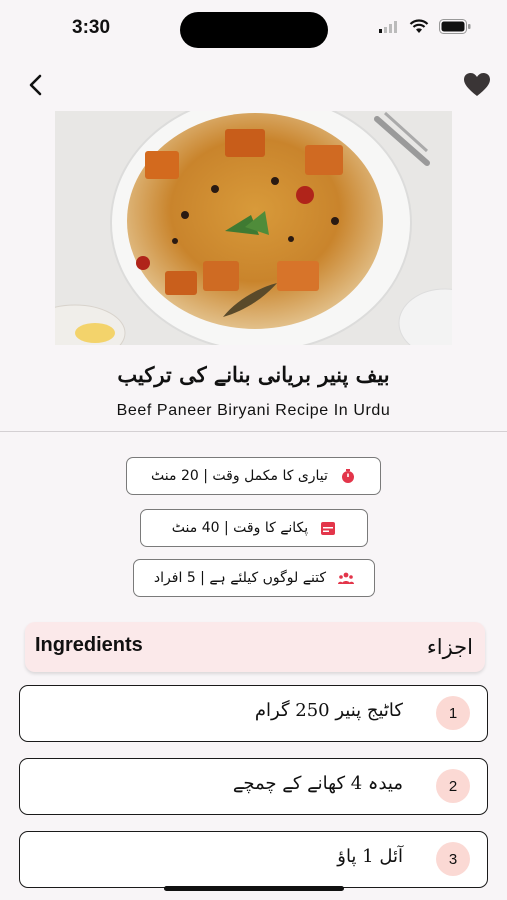 The width and height of the screenshot is (507, 900). What do you see at coordinates (388, 26) in the screenshot?
I see `signal-icon` at bounding box center [388, 26].